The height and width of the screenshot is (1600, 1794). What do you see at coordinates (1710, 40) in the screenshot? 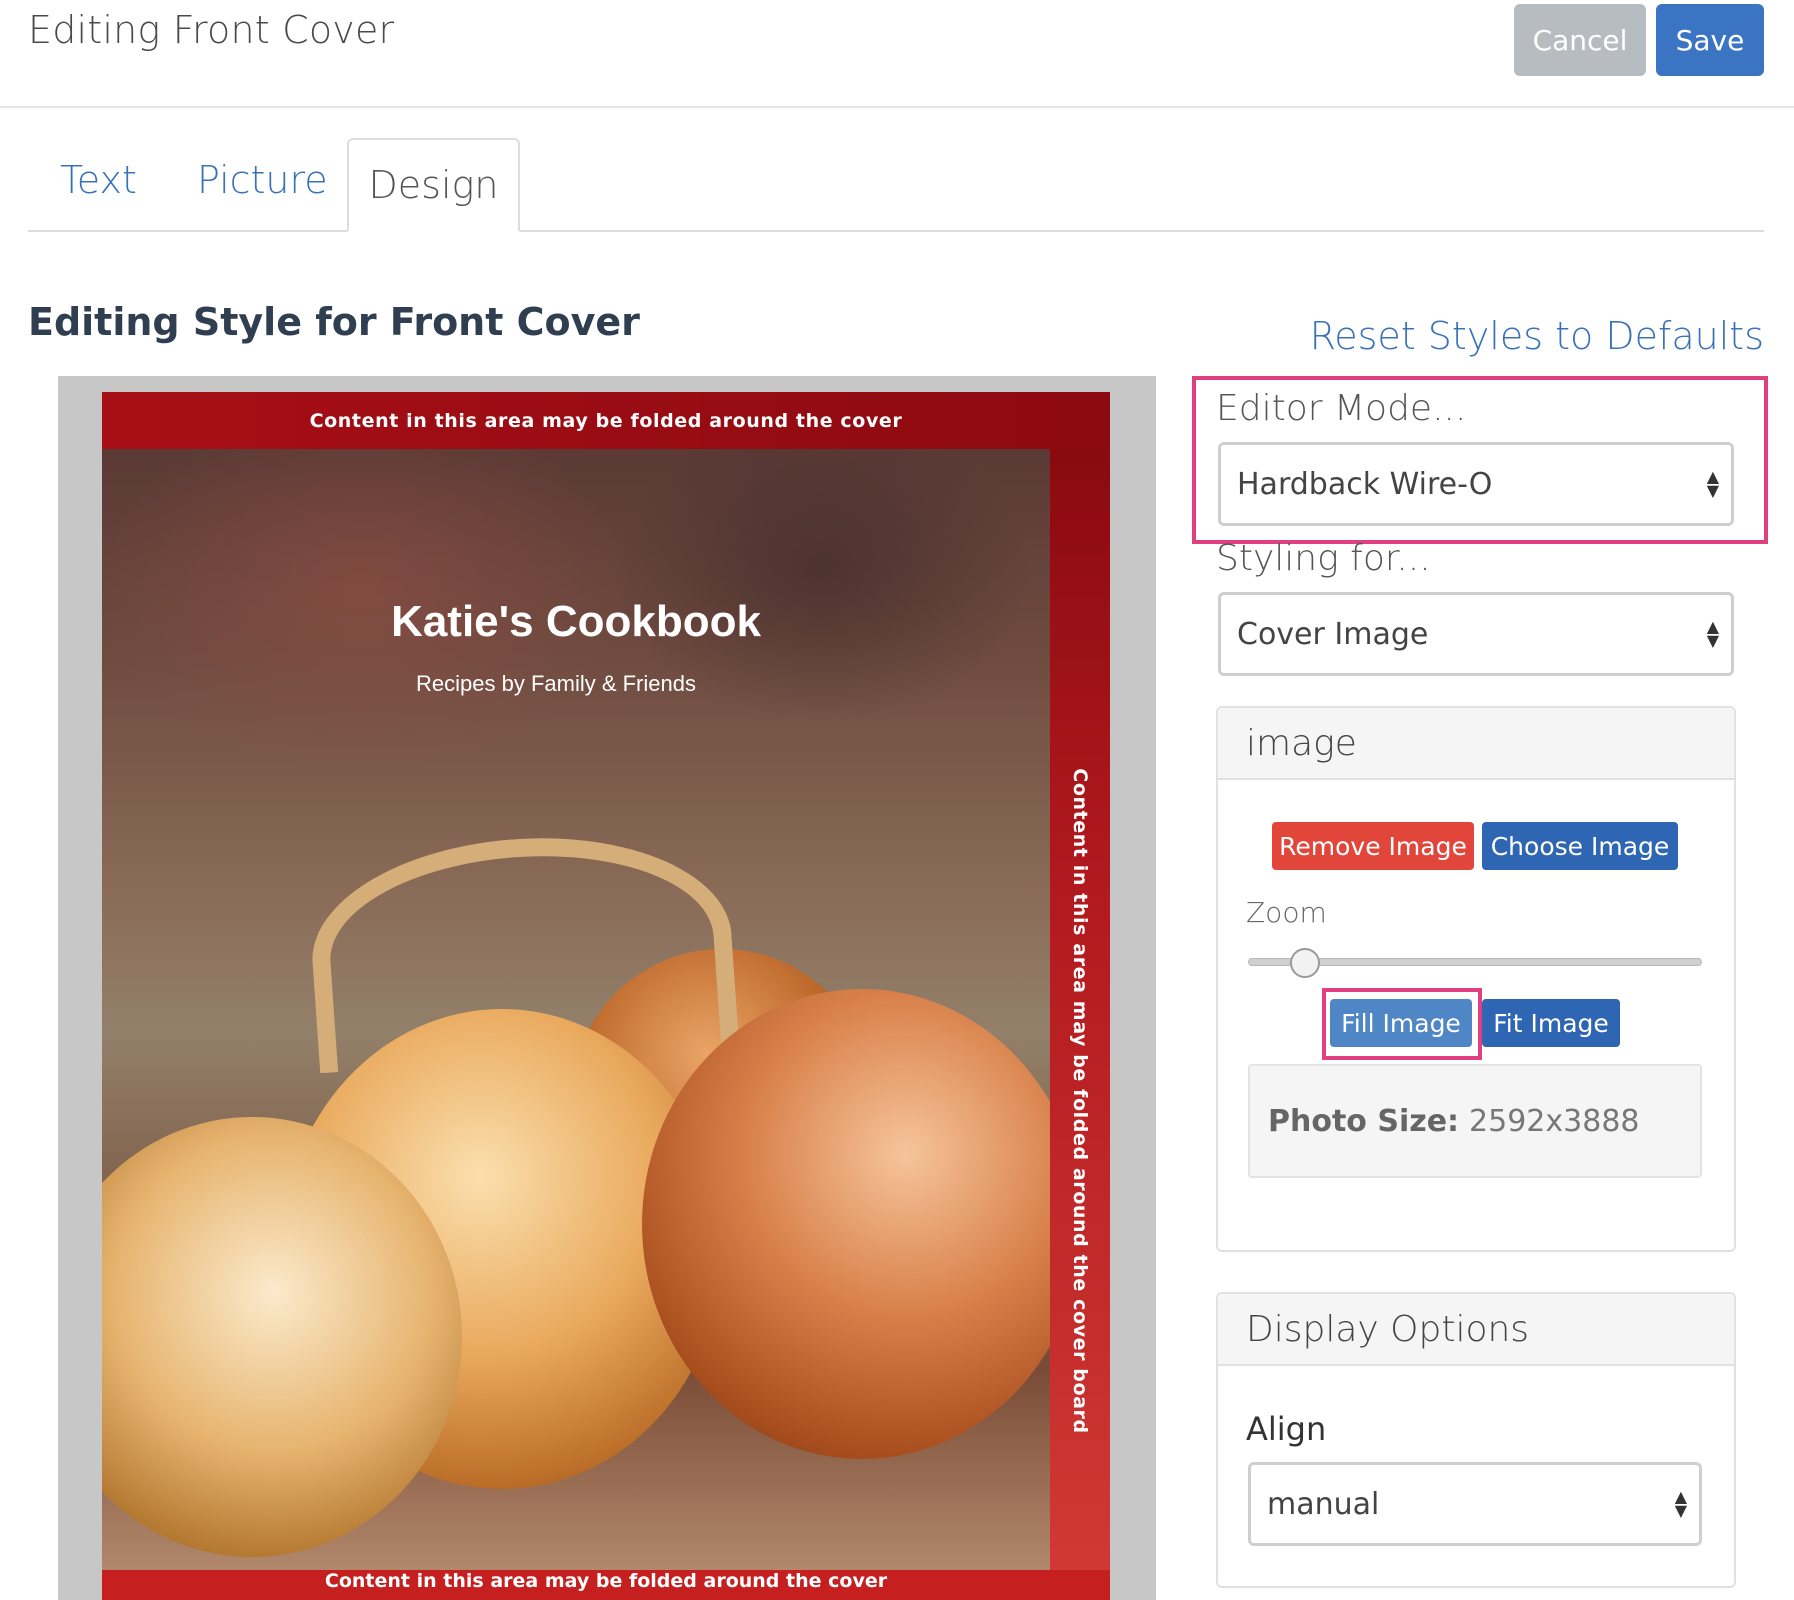
I see `save-button: Save` at bounding box center [1710, 40].